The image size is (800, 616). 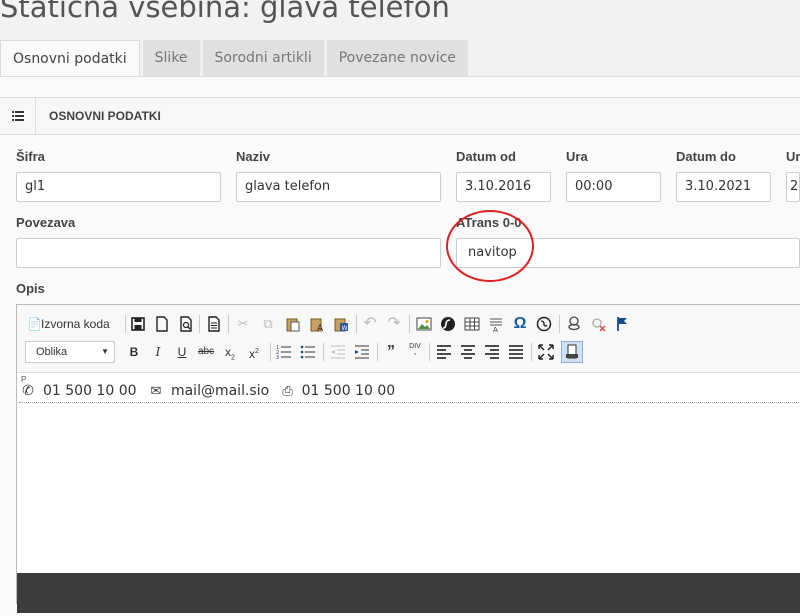 What do you see at coordinates (370, 324) in the screenshot?
I see `undo-icon: ↶` at bounding box center [370, 324].